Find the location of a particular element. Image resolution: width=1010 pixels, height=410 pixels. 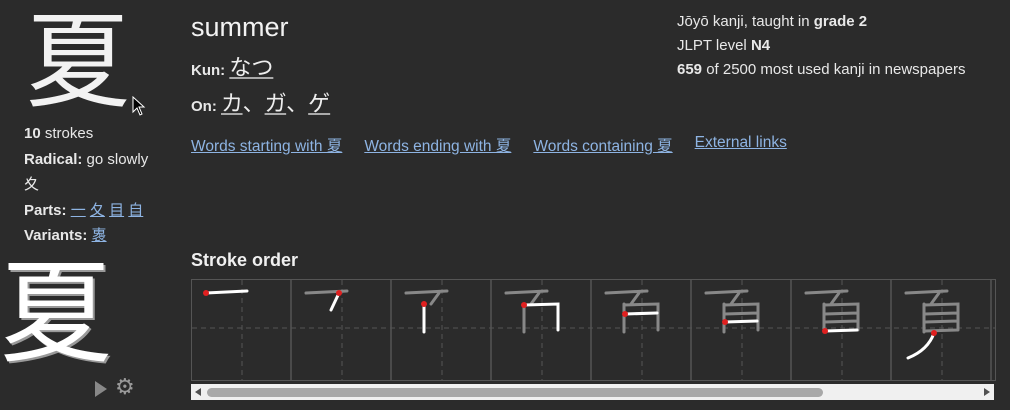

radical-character: 夊 is located at coordinates (32, 184).